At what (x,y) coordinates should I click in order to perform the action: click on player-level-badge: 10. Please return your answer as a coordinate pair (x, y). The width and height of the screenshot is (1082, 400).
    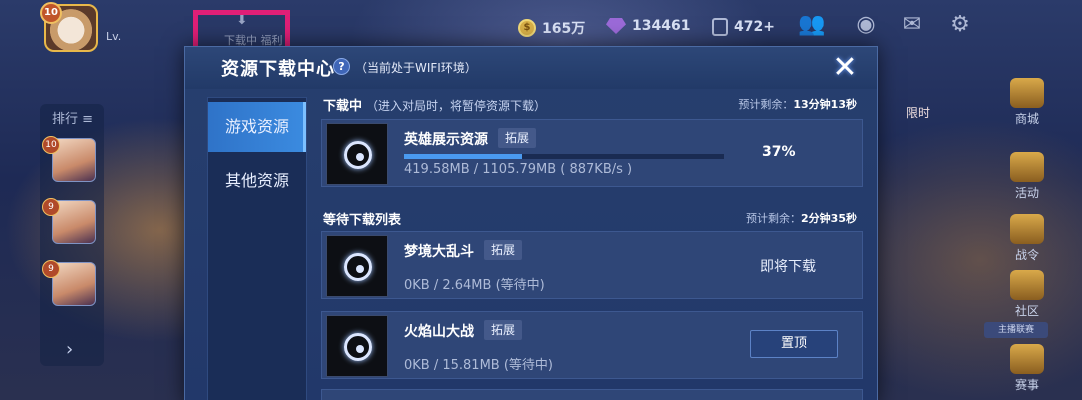
    Looking at the image, I should click on (51, 13).